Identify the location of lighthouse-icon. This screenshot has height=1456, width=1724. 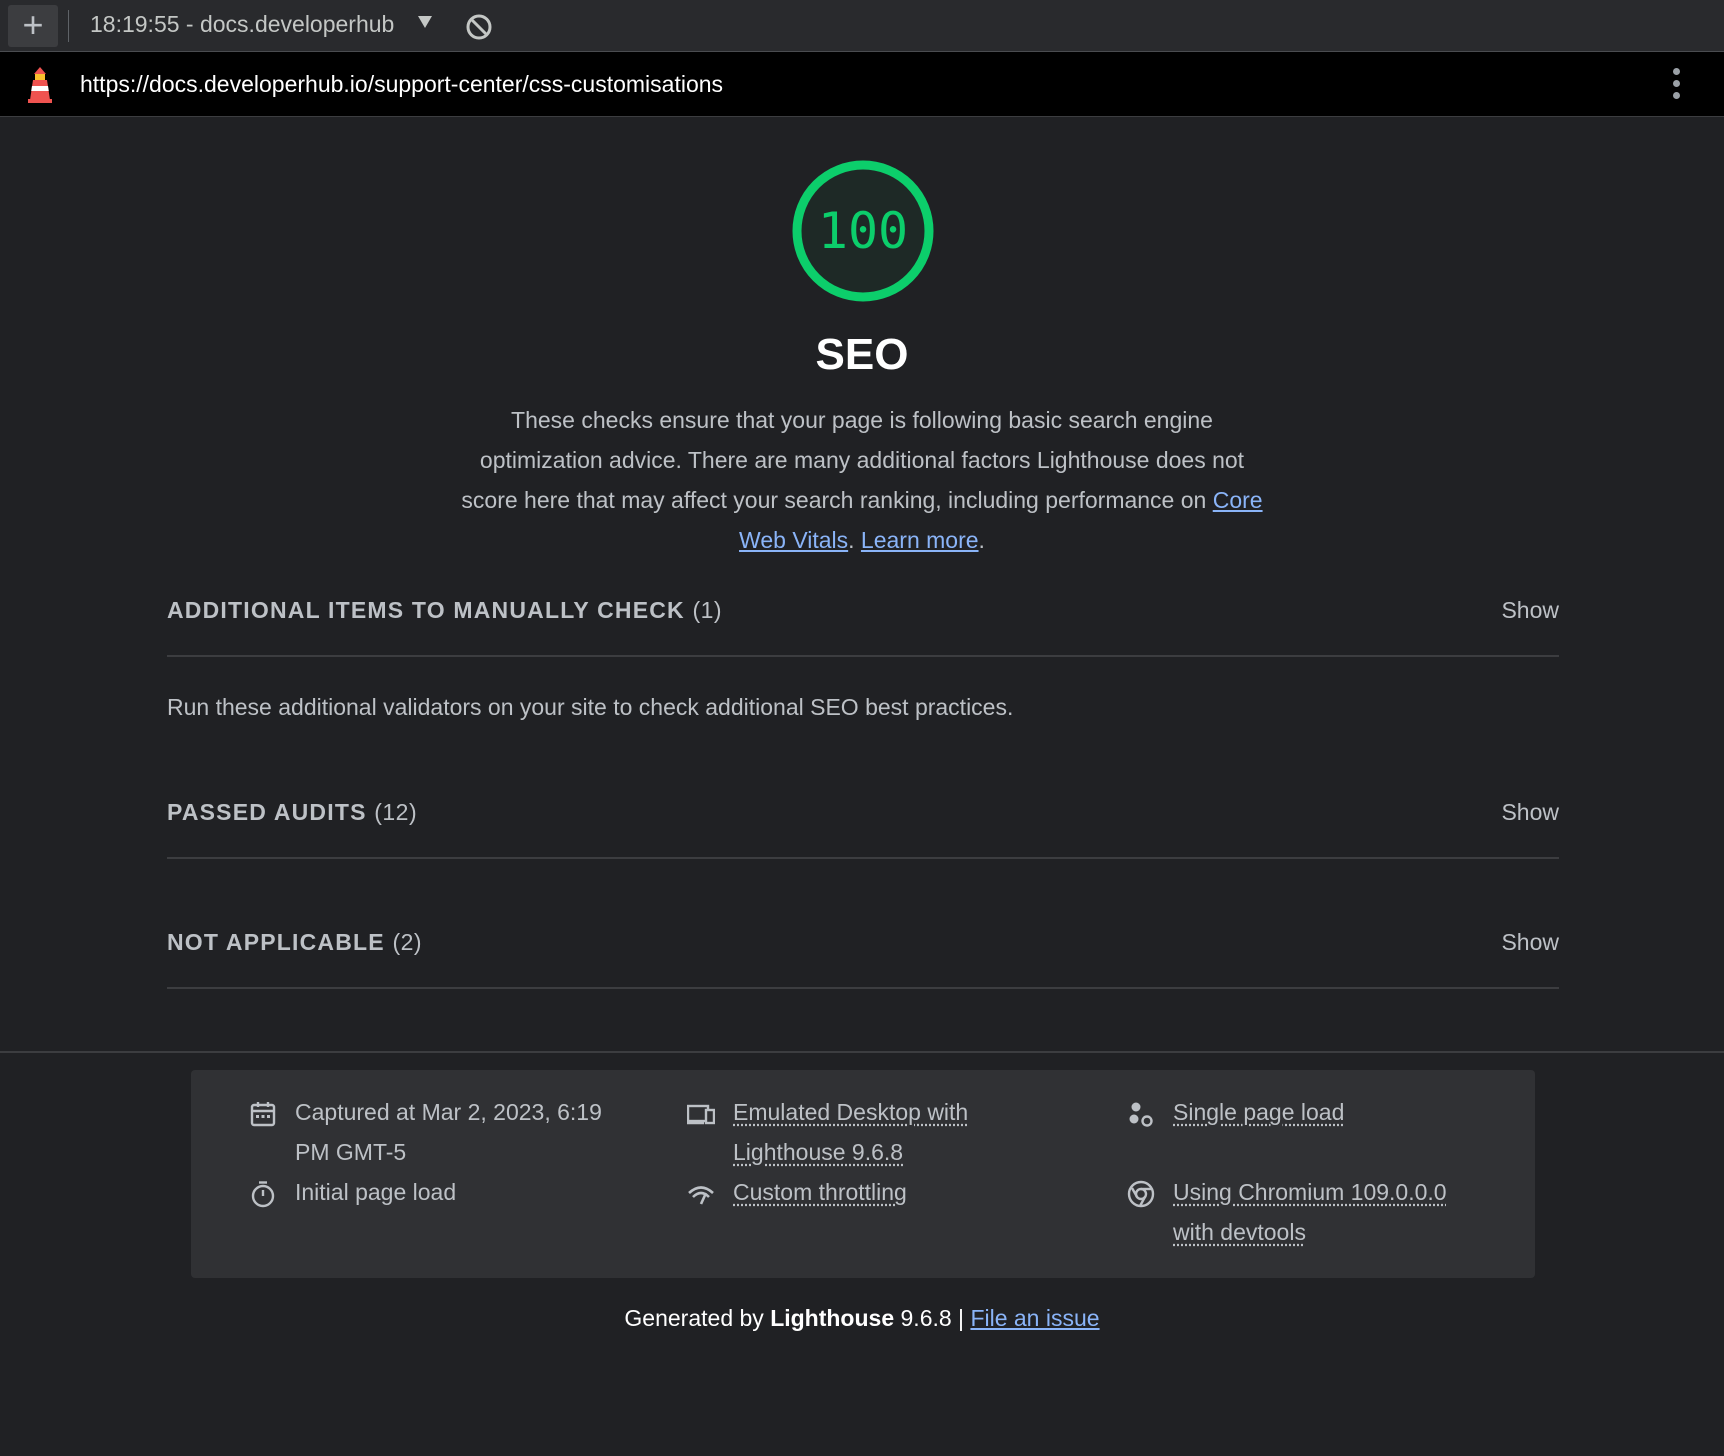
(40, 85).